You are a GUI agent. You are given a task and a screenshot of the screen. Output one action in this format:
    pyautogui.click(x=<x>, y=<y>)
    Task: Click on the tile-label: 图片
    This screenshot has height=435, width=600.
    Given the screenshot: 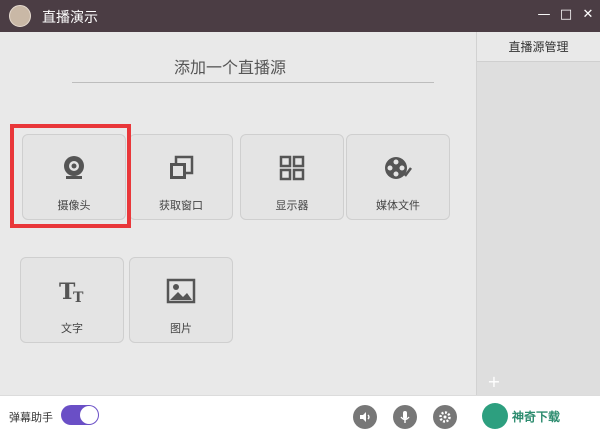 What is the action you would take?
    pyautogui.click(x=181, y=328)
    